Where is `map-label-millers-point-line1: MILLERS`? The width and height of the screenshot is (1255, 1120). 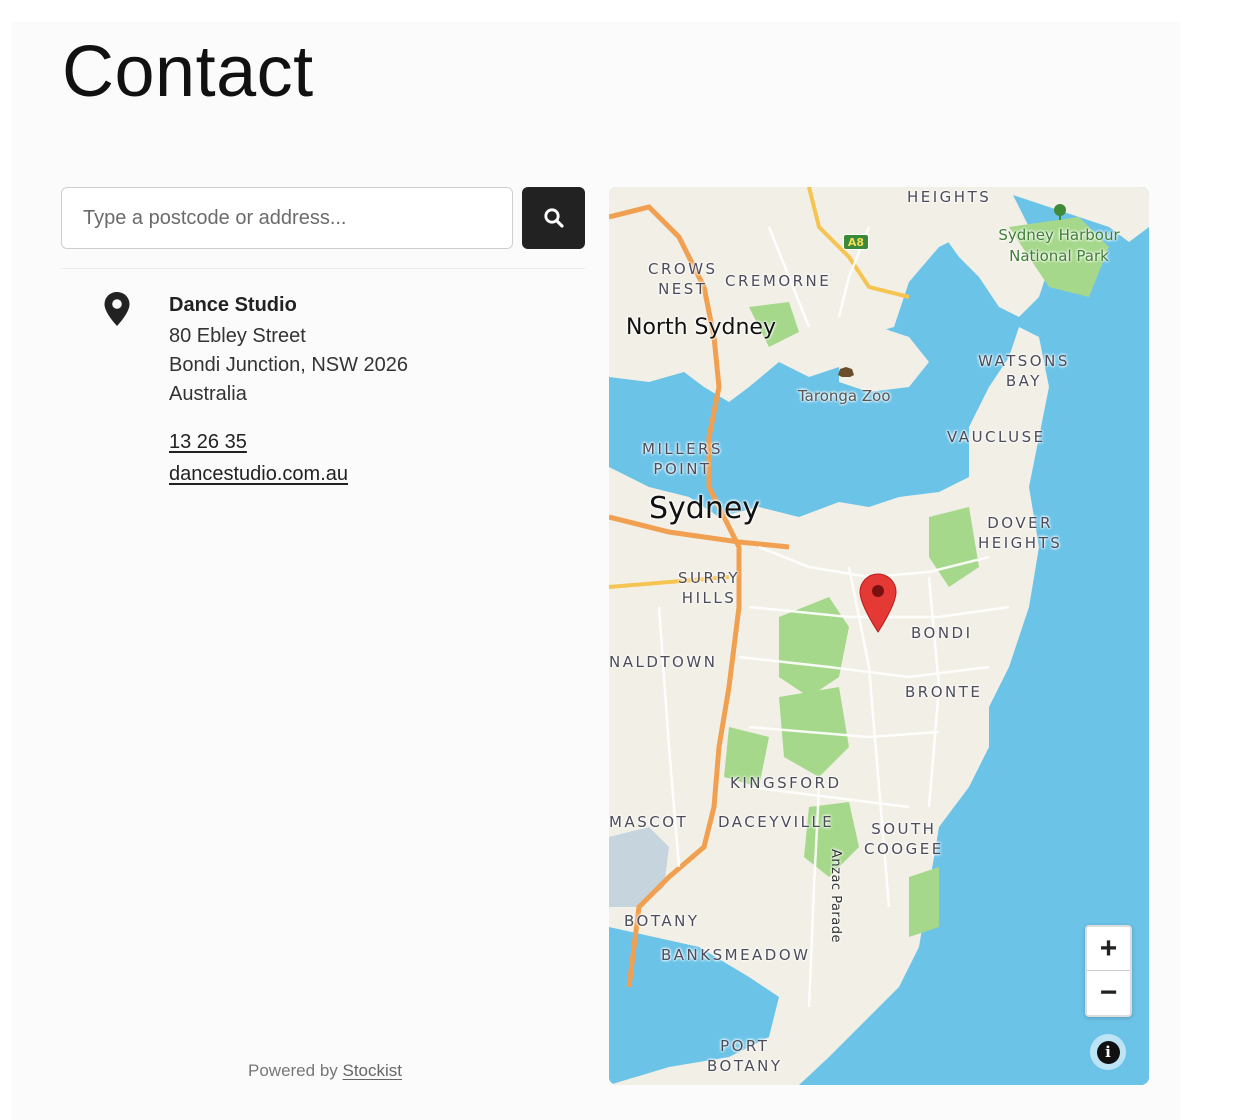
map-label-millers-point-line1: MILLERS is located at coordinates (683, 449).